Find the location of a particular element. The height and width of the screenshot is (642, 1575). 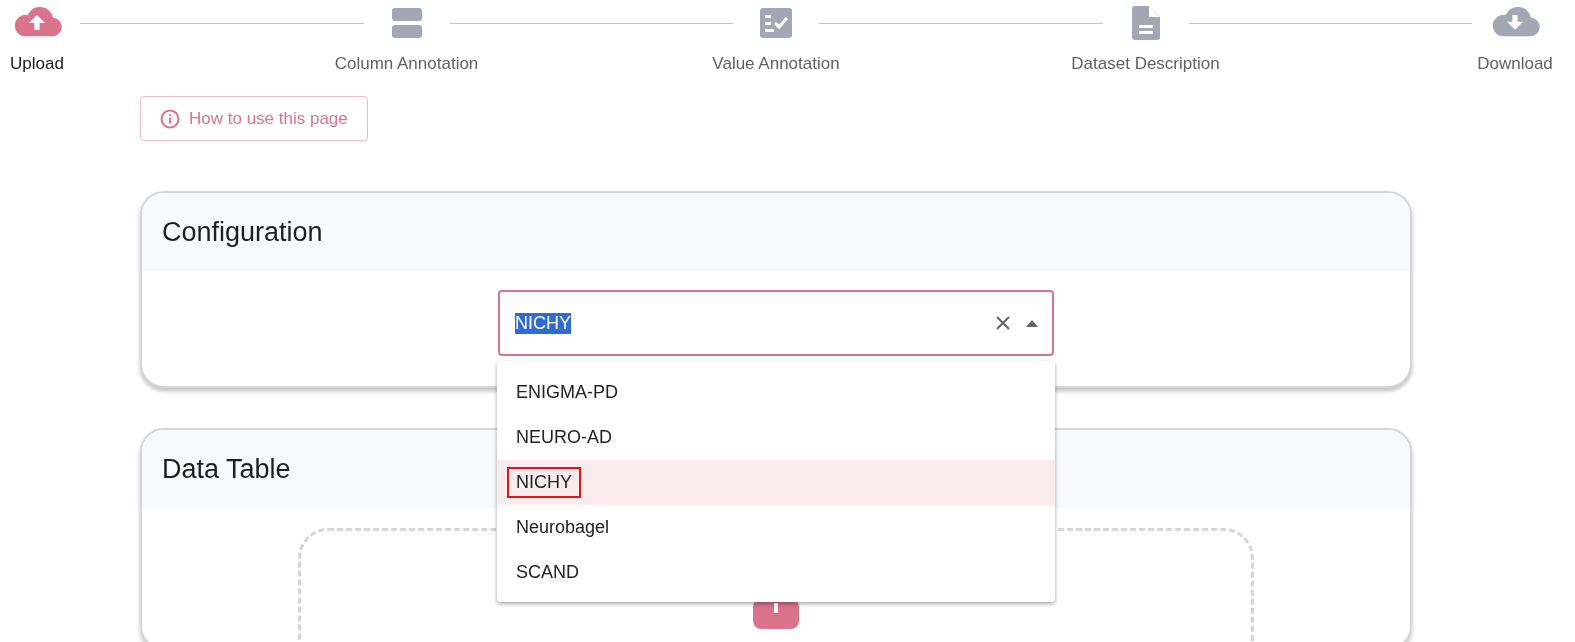

step-label: Download is located at coordinates (1515, 64).